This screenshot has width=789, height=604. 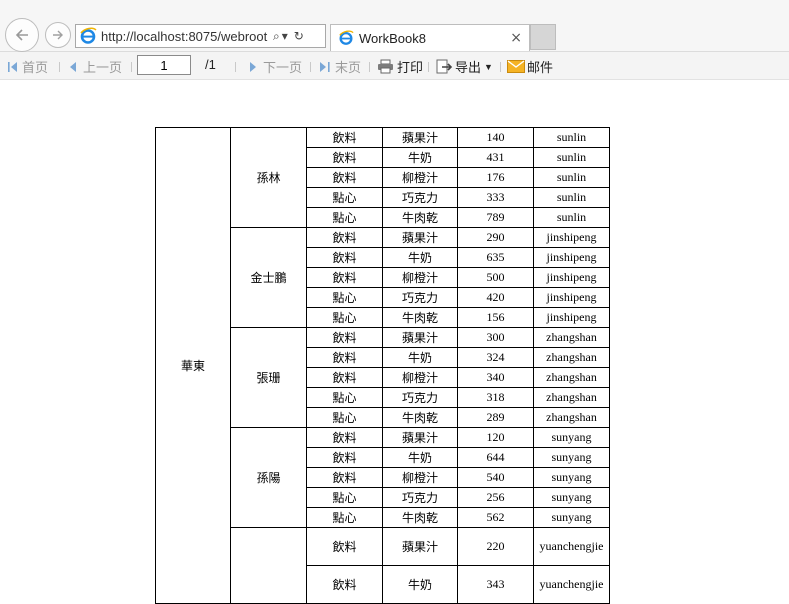 What do you see at coordinates (283, 67) in the screenshot?
I see `next-page-label: 下一页` at bounding box center [283, 67].